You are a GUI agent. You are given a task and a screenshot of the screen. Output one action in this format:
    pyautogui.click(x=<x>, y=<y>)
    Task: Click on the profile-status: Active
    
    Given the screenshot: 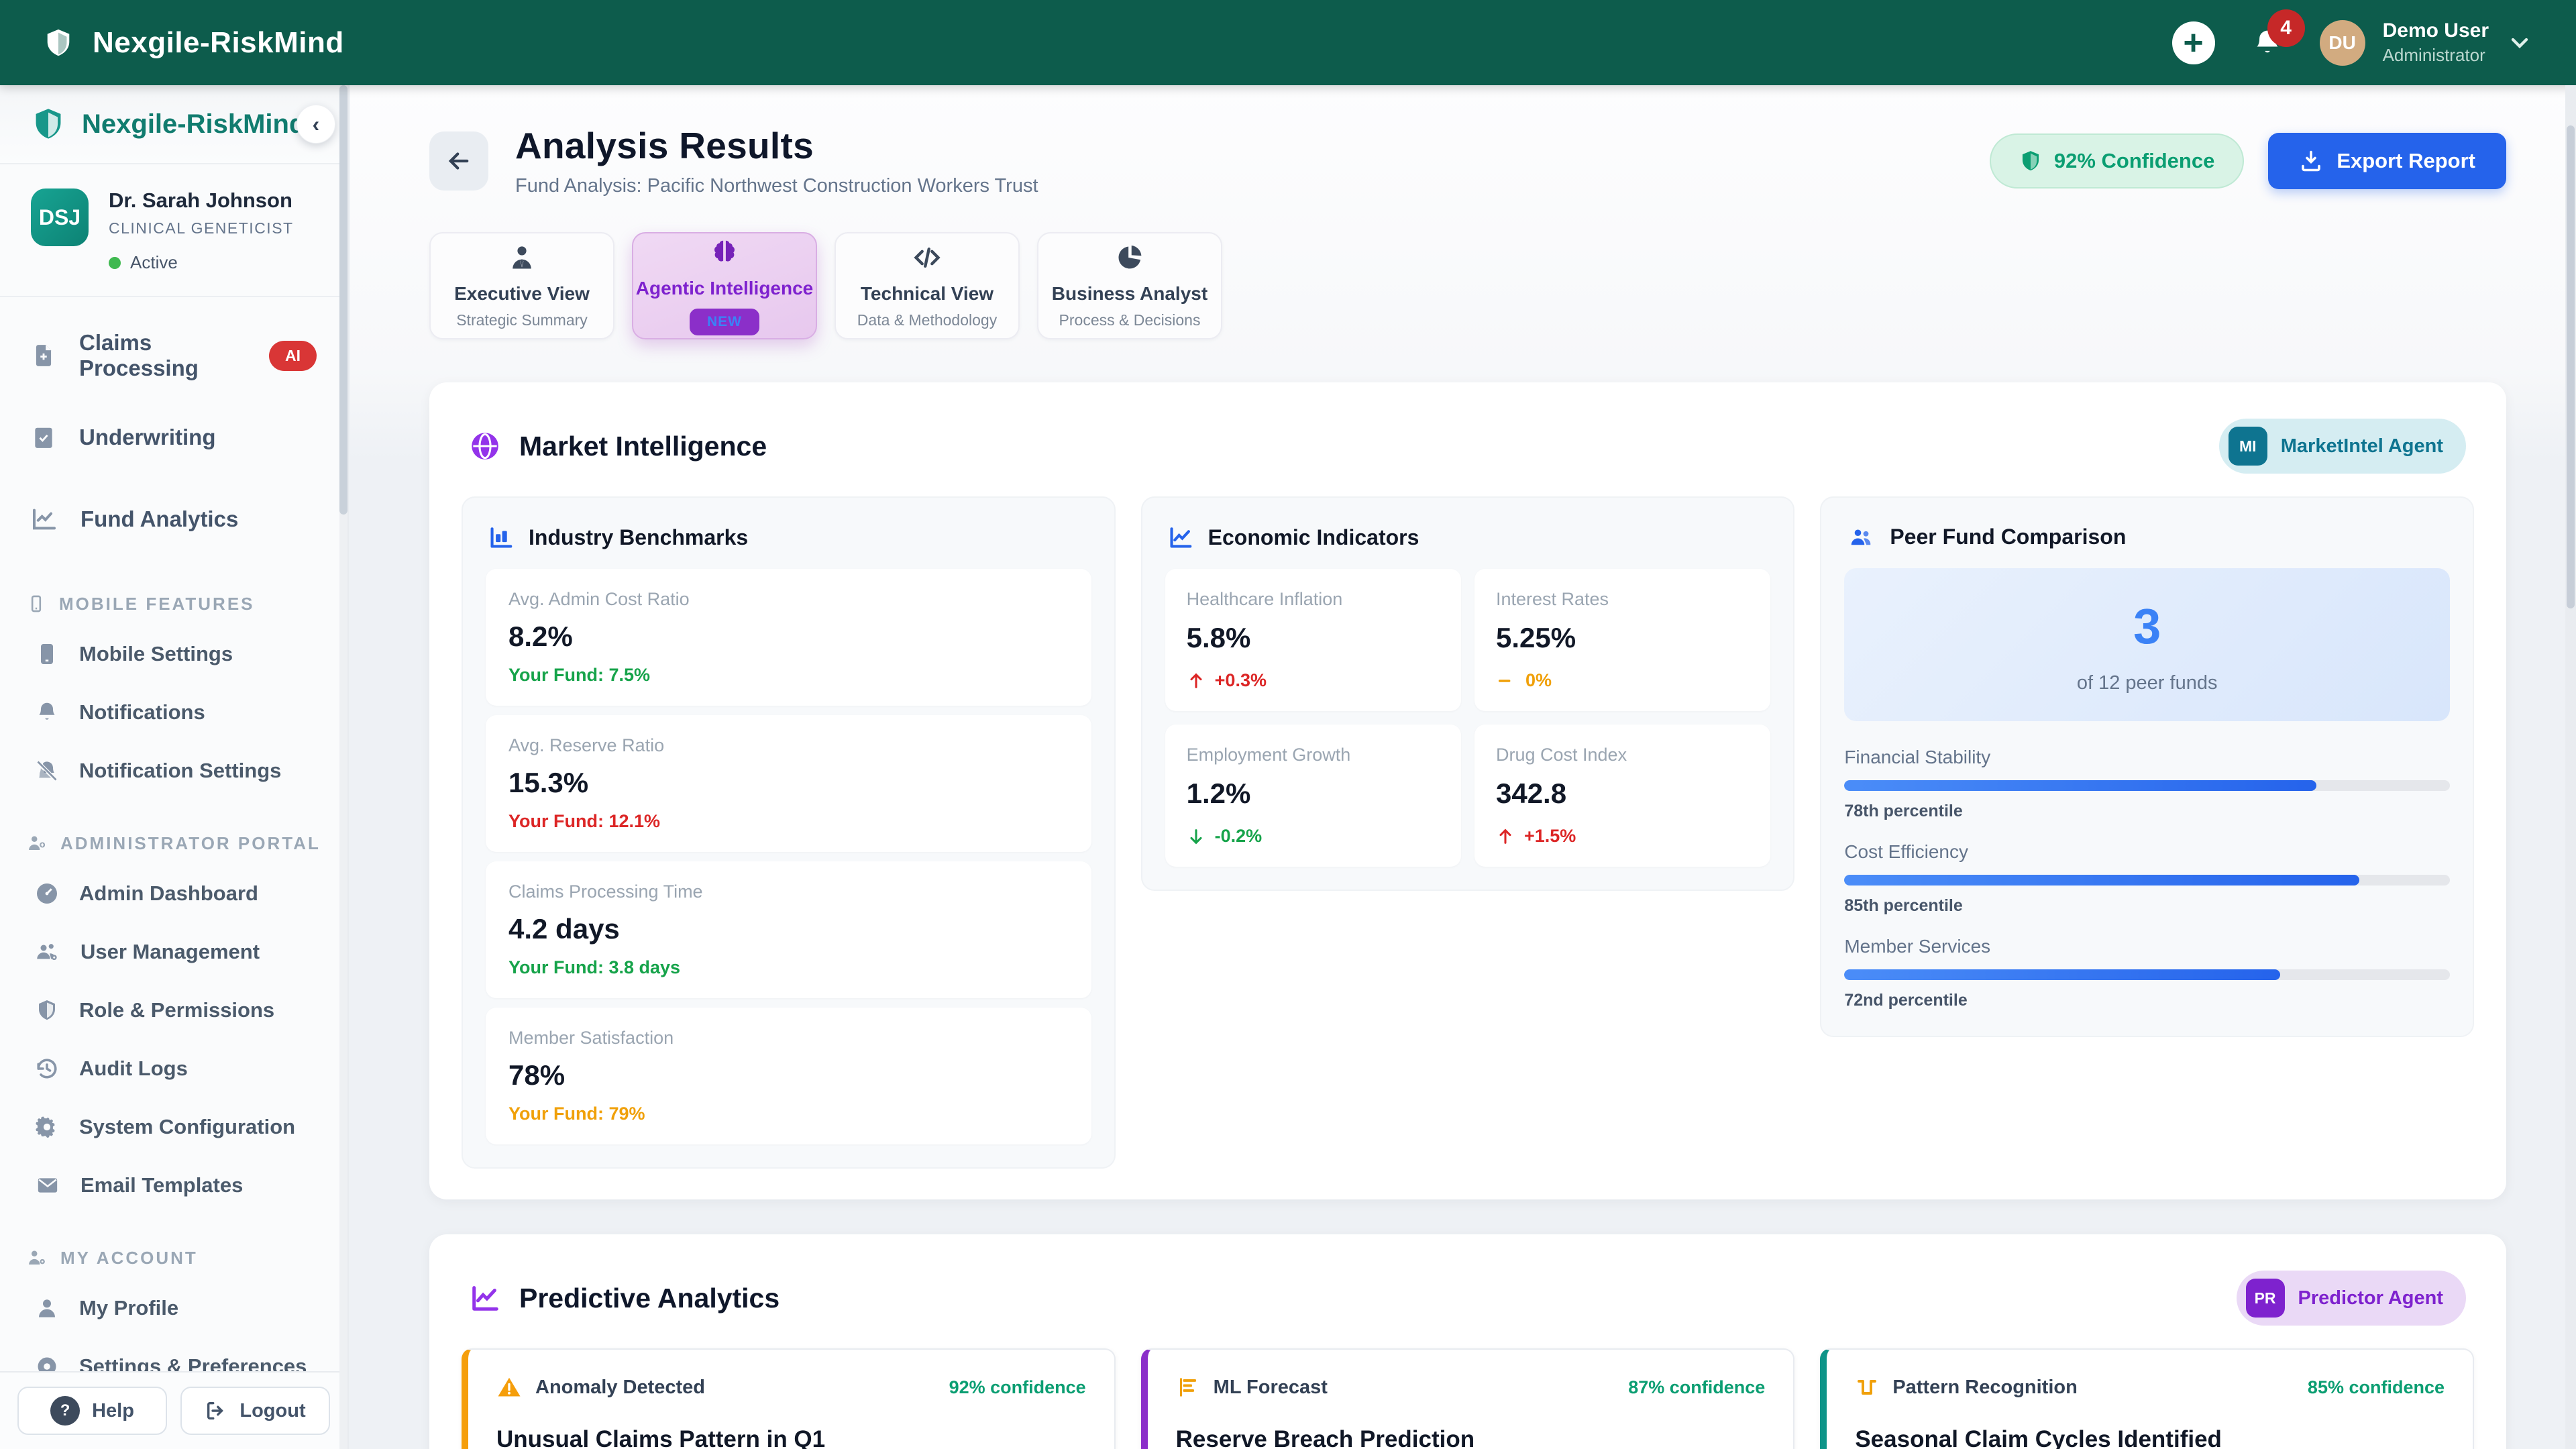 What is the action you would take?
    pyautogui.click(x=154, y=262)
    